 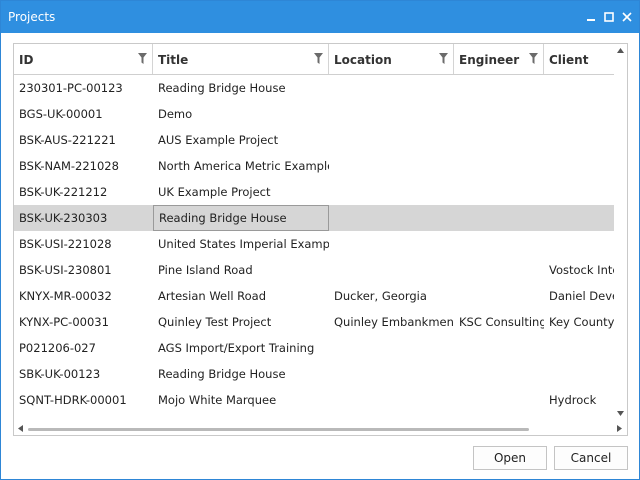 What do you see at coordinates (241, 192) in the screenshot?
I see `cell-title: UK Example Project` at bounding box center [241, 192].